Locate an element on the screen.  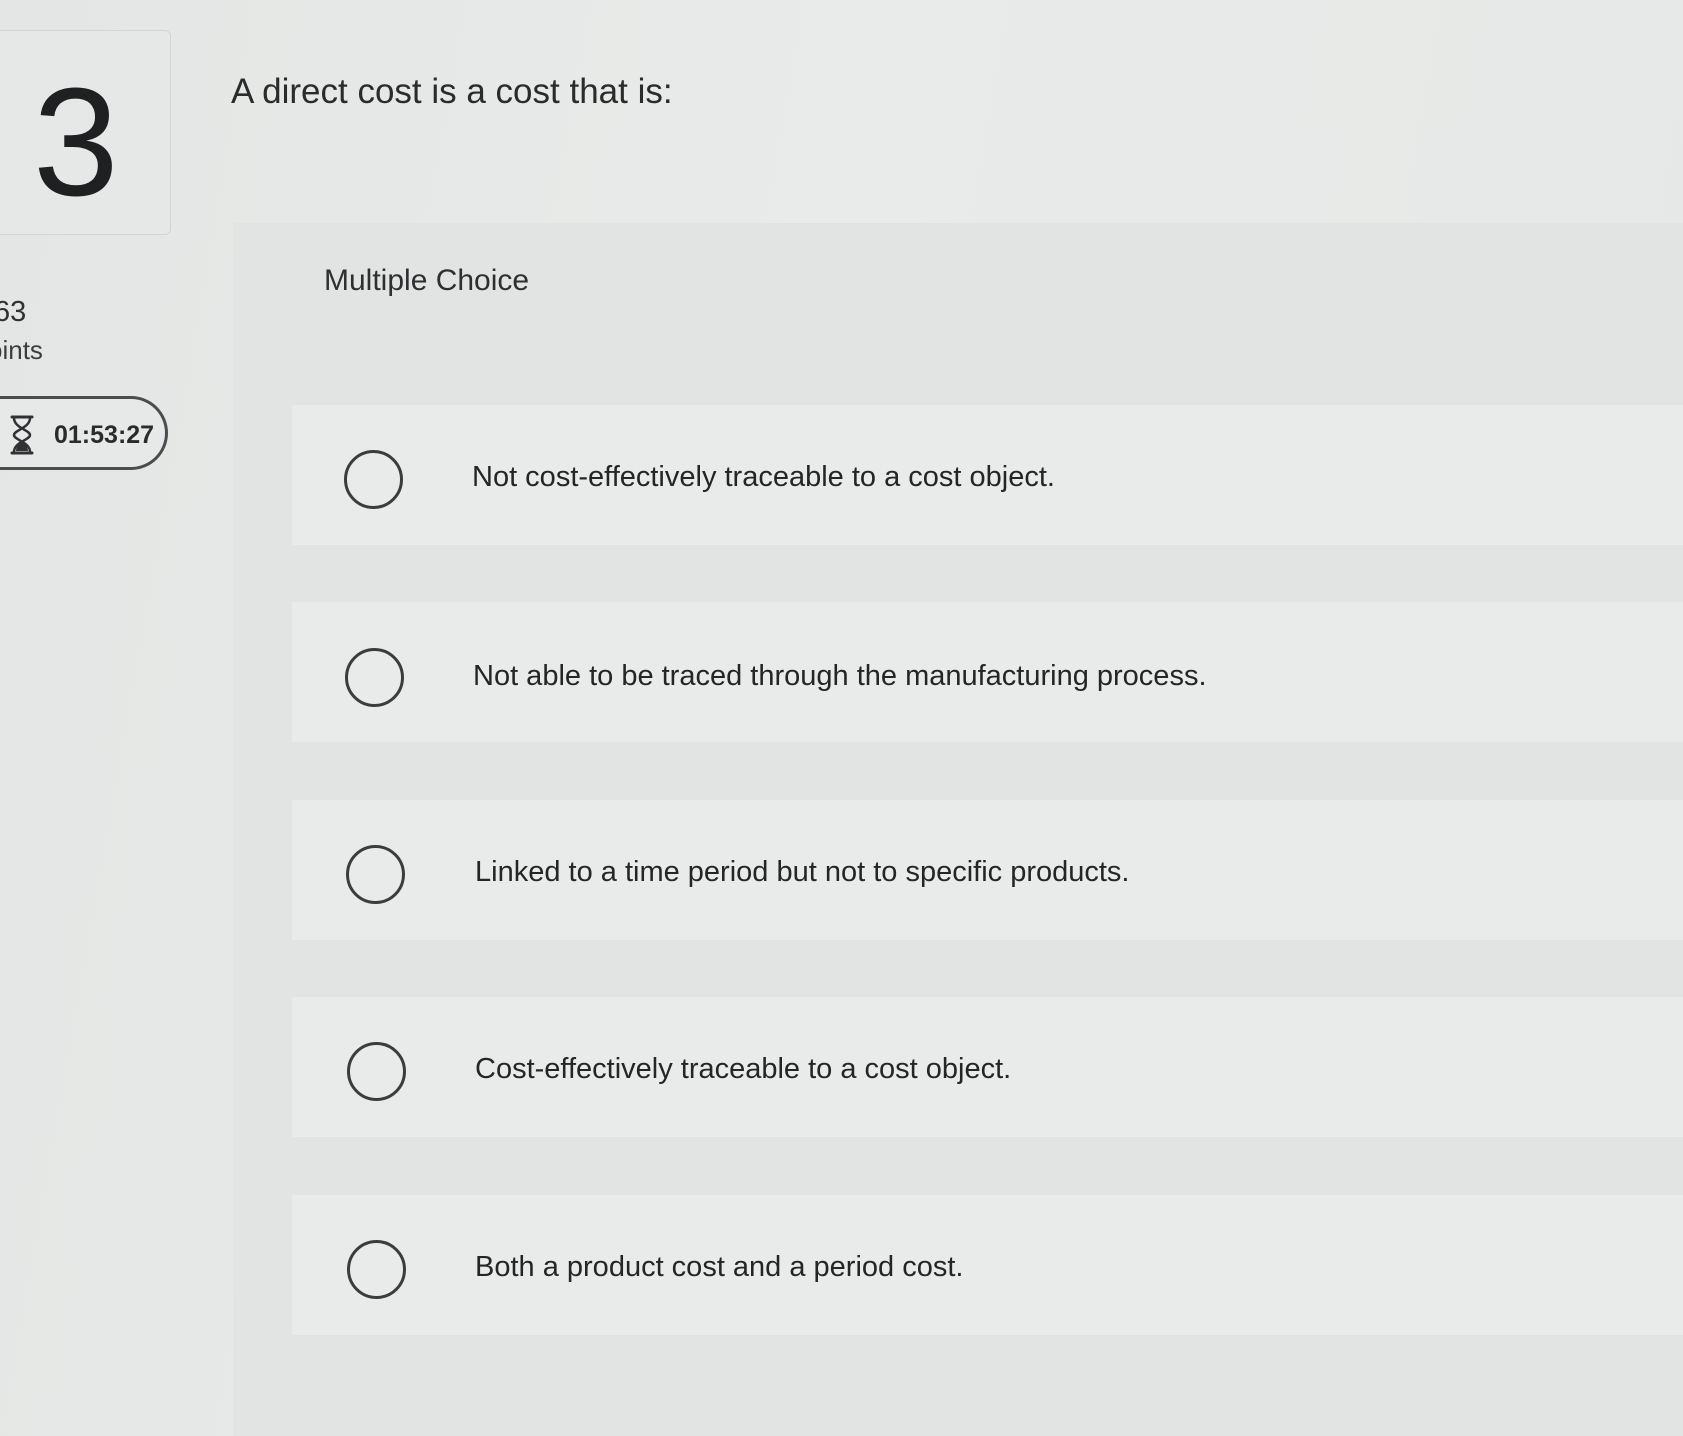
question-prompt: A direct cost is a cost that is: is located at coordinates (452, 91).